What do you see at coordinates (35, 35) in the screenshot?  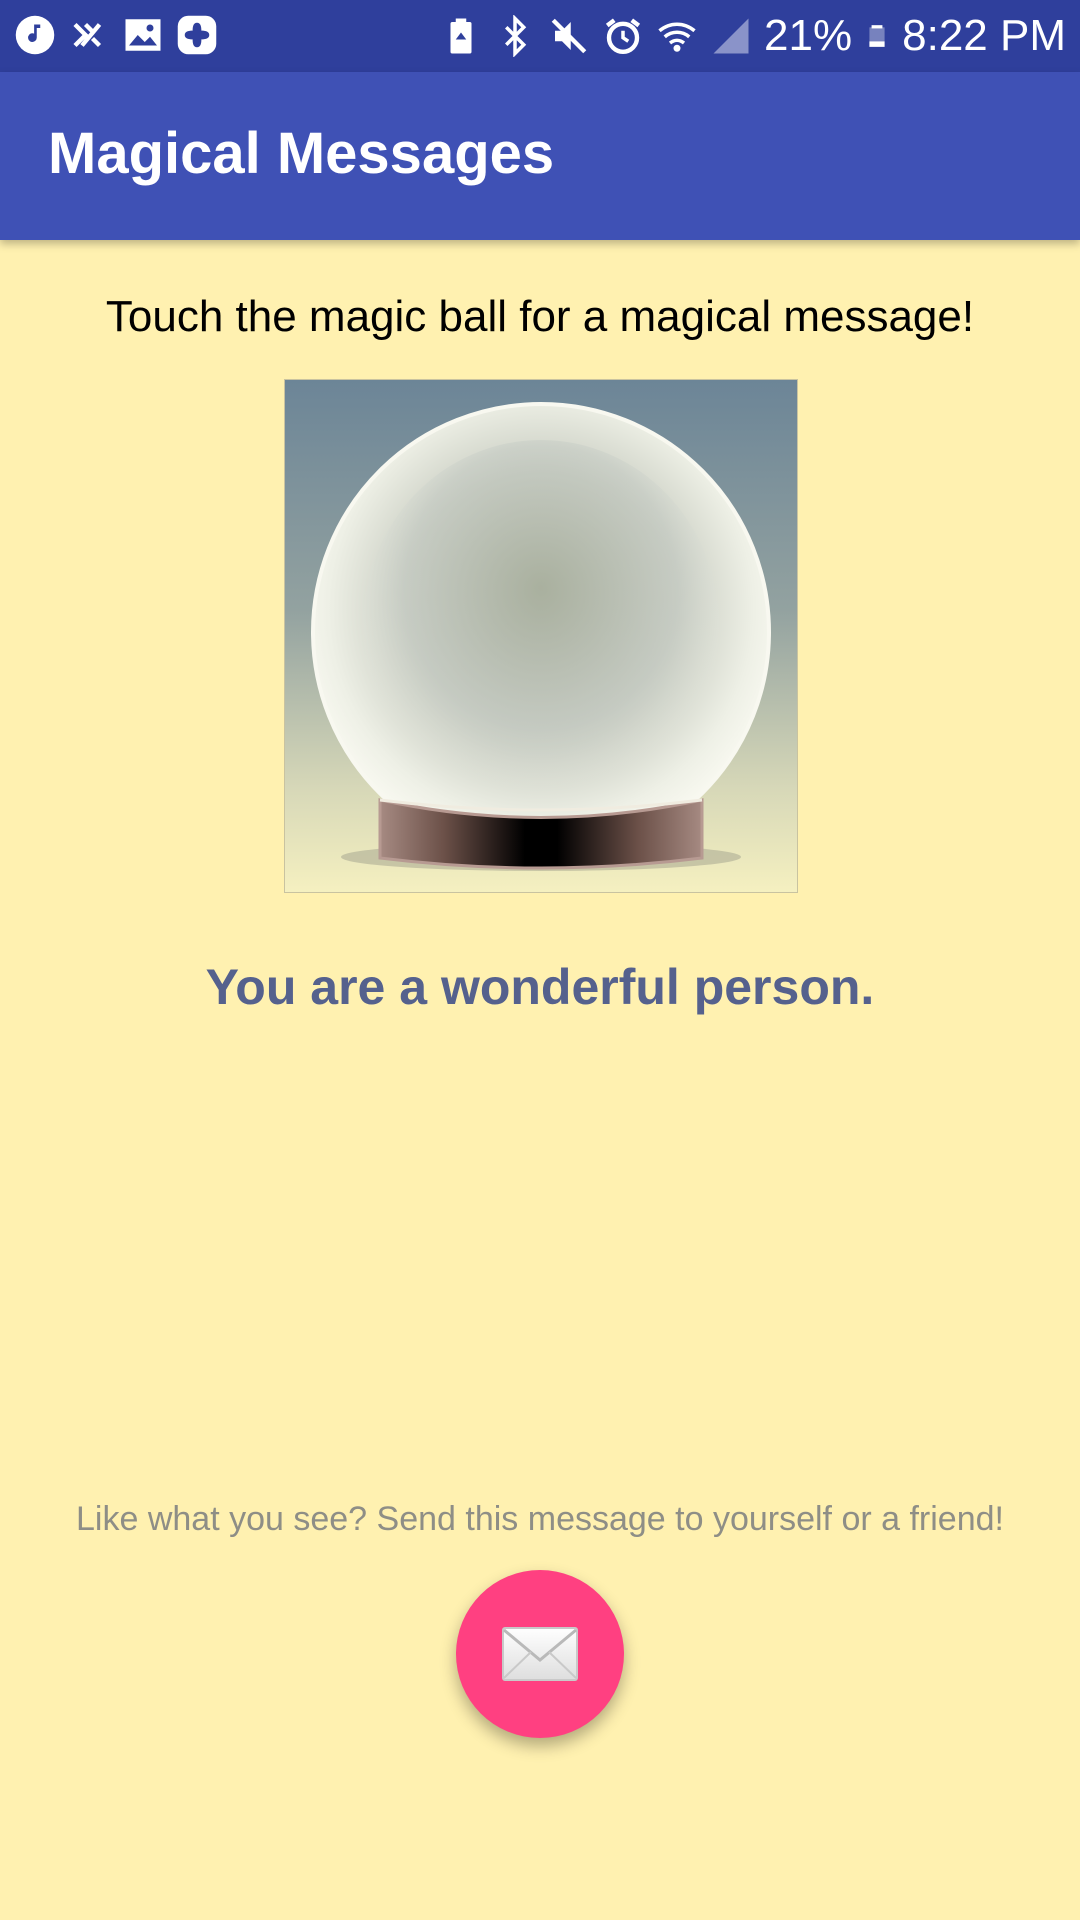 I see `music-icon` at bounding box center [35, 35].